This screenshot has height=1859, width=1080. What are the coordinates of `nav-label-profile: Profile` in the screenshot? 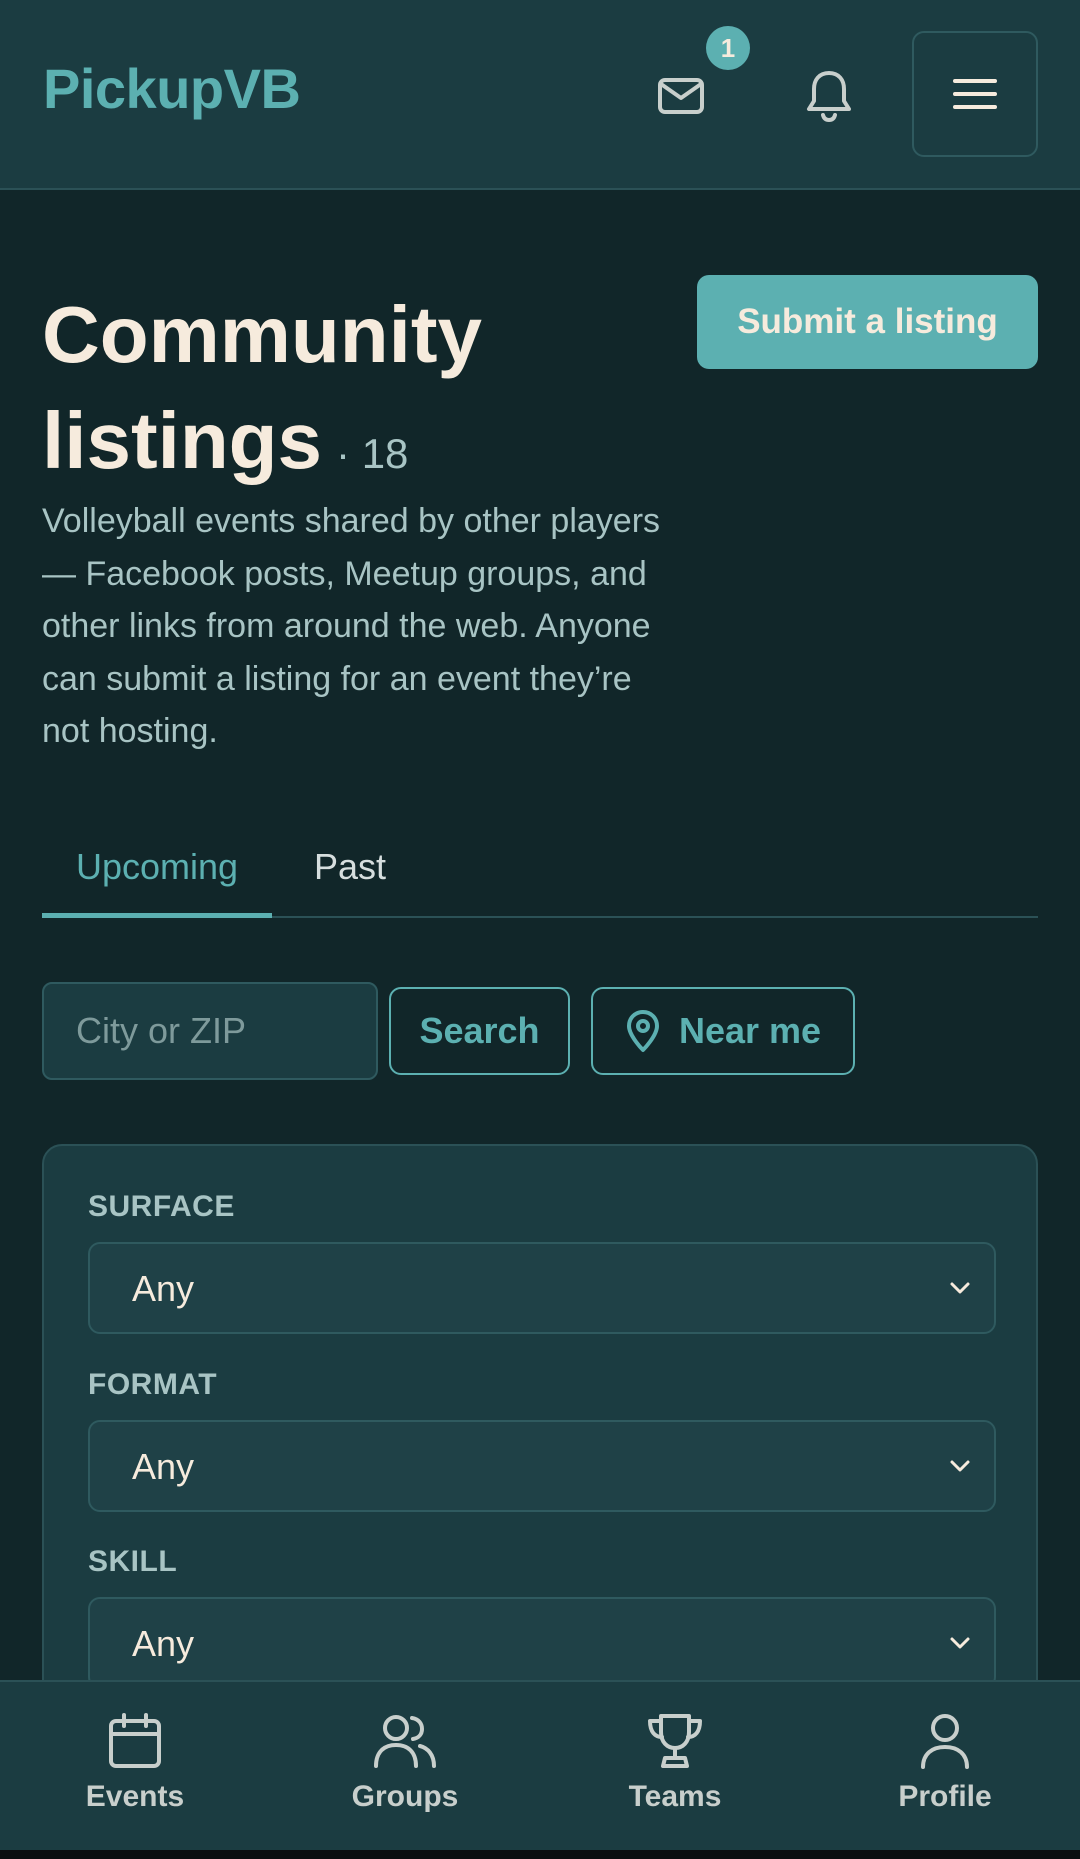 It's located at (945, 1796).